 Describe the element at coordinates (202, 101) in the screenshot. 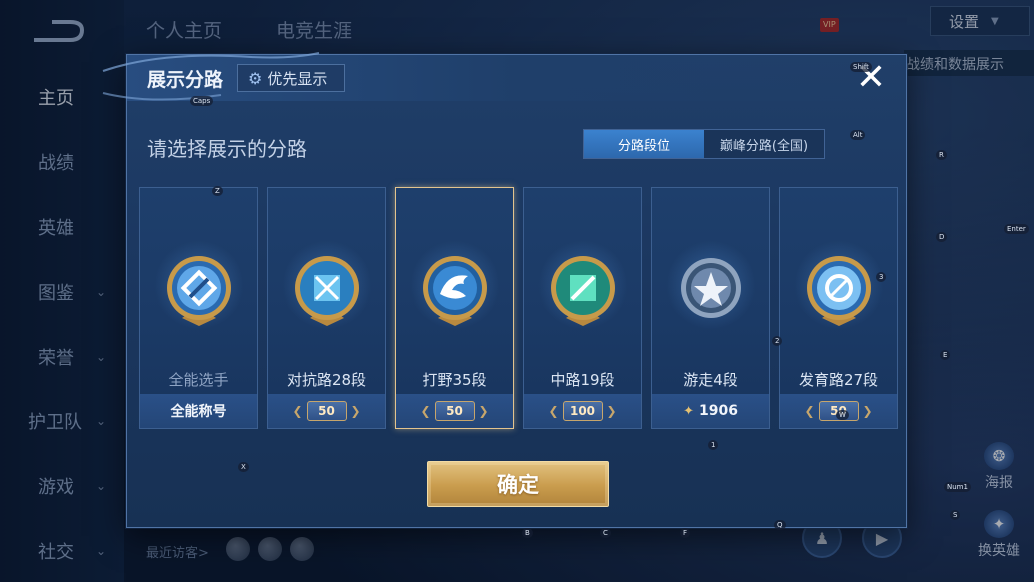

I see `key-hint: Caps` at that location.